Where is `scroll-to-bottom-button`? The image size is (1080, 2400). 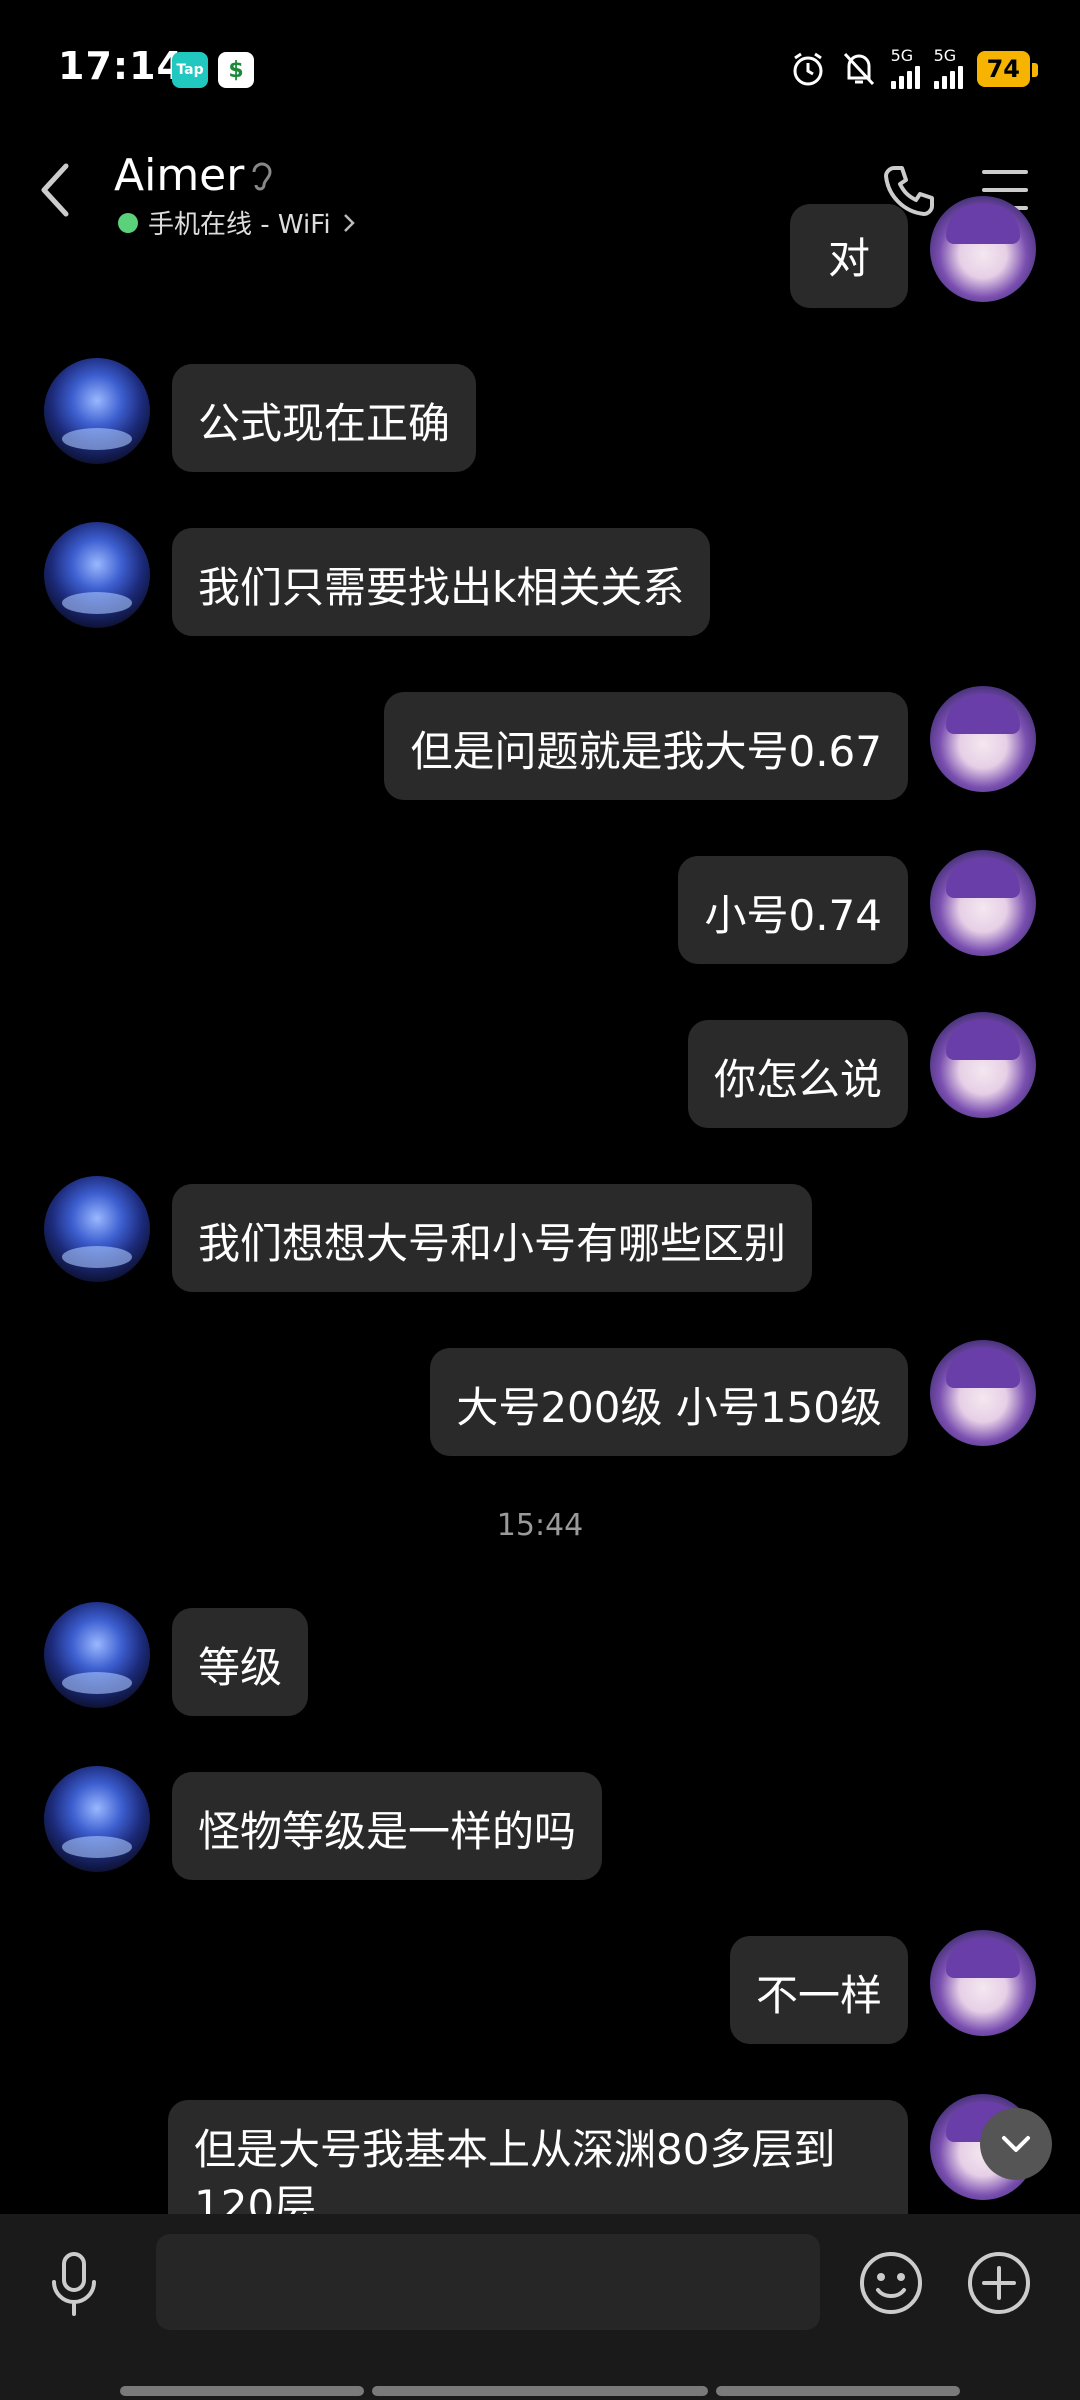
scroll-to-bottom-button is located at coordinates (1016, 2144).